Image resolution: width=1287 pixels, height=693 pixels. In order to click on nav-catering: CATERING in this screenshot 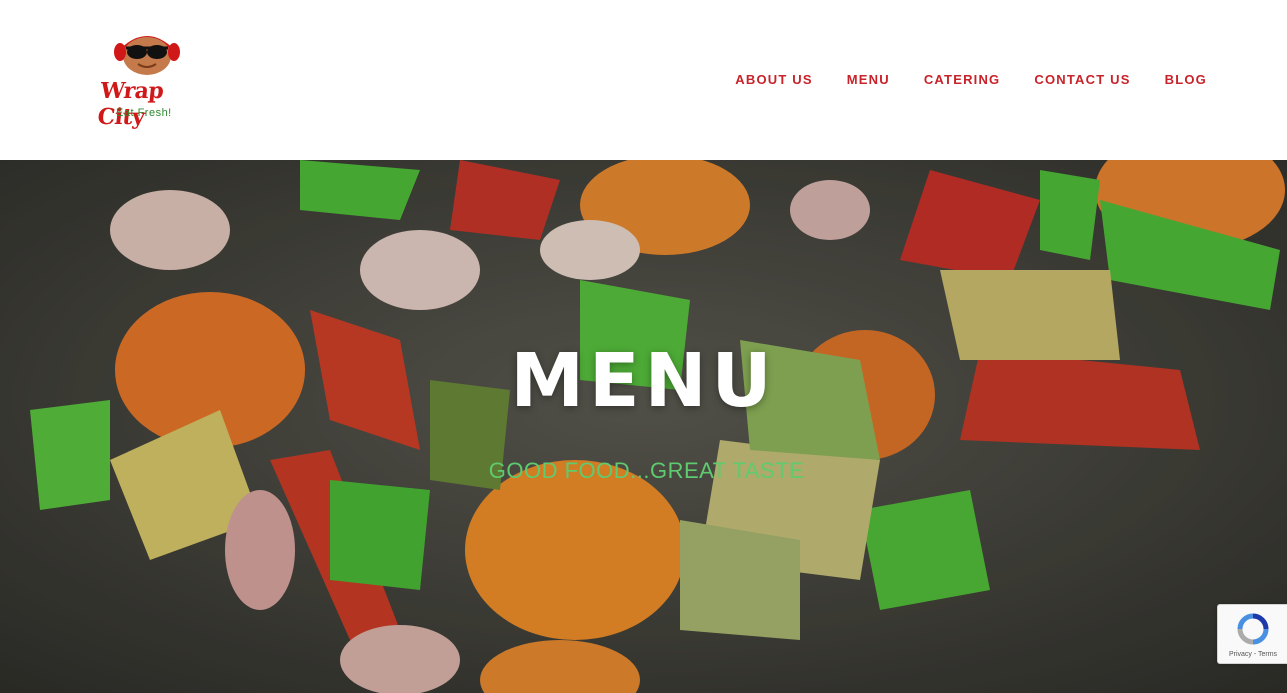, I will do `click(962, 80)`.